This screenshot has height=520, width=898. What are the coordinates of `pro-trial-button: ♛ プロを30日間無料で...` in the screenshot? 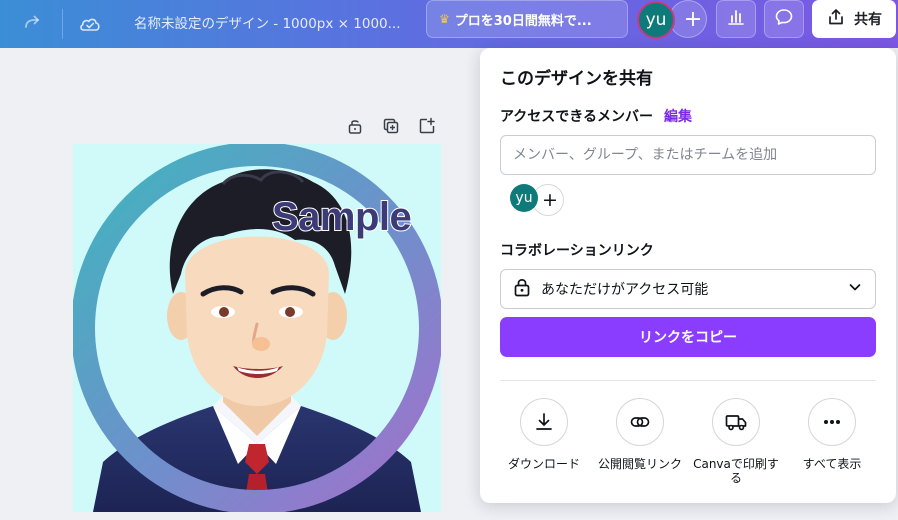 It's located at (527, 19).